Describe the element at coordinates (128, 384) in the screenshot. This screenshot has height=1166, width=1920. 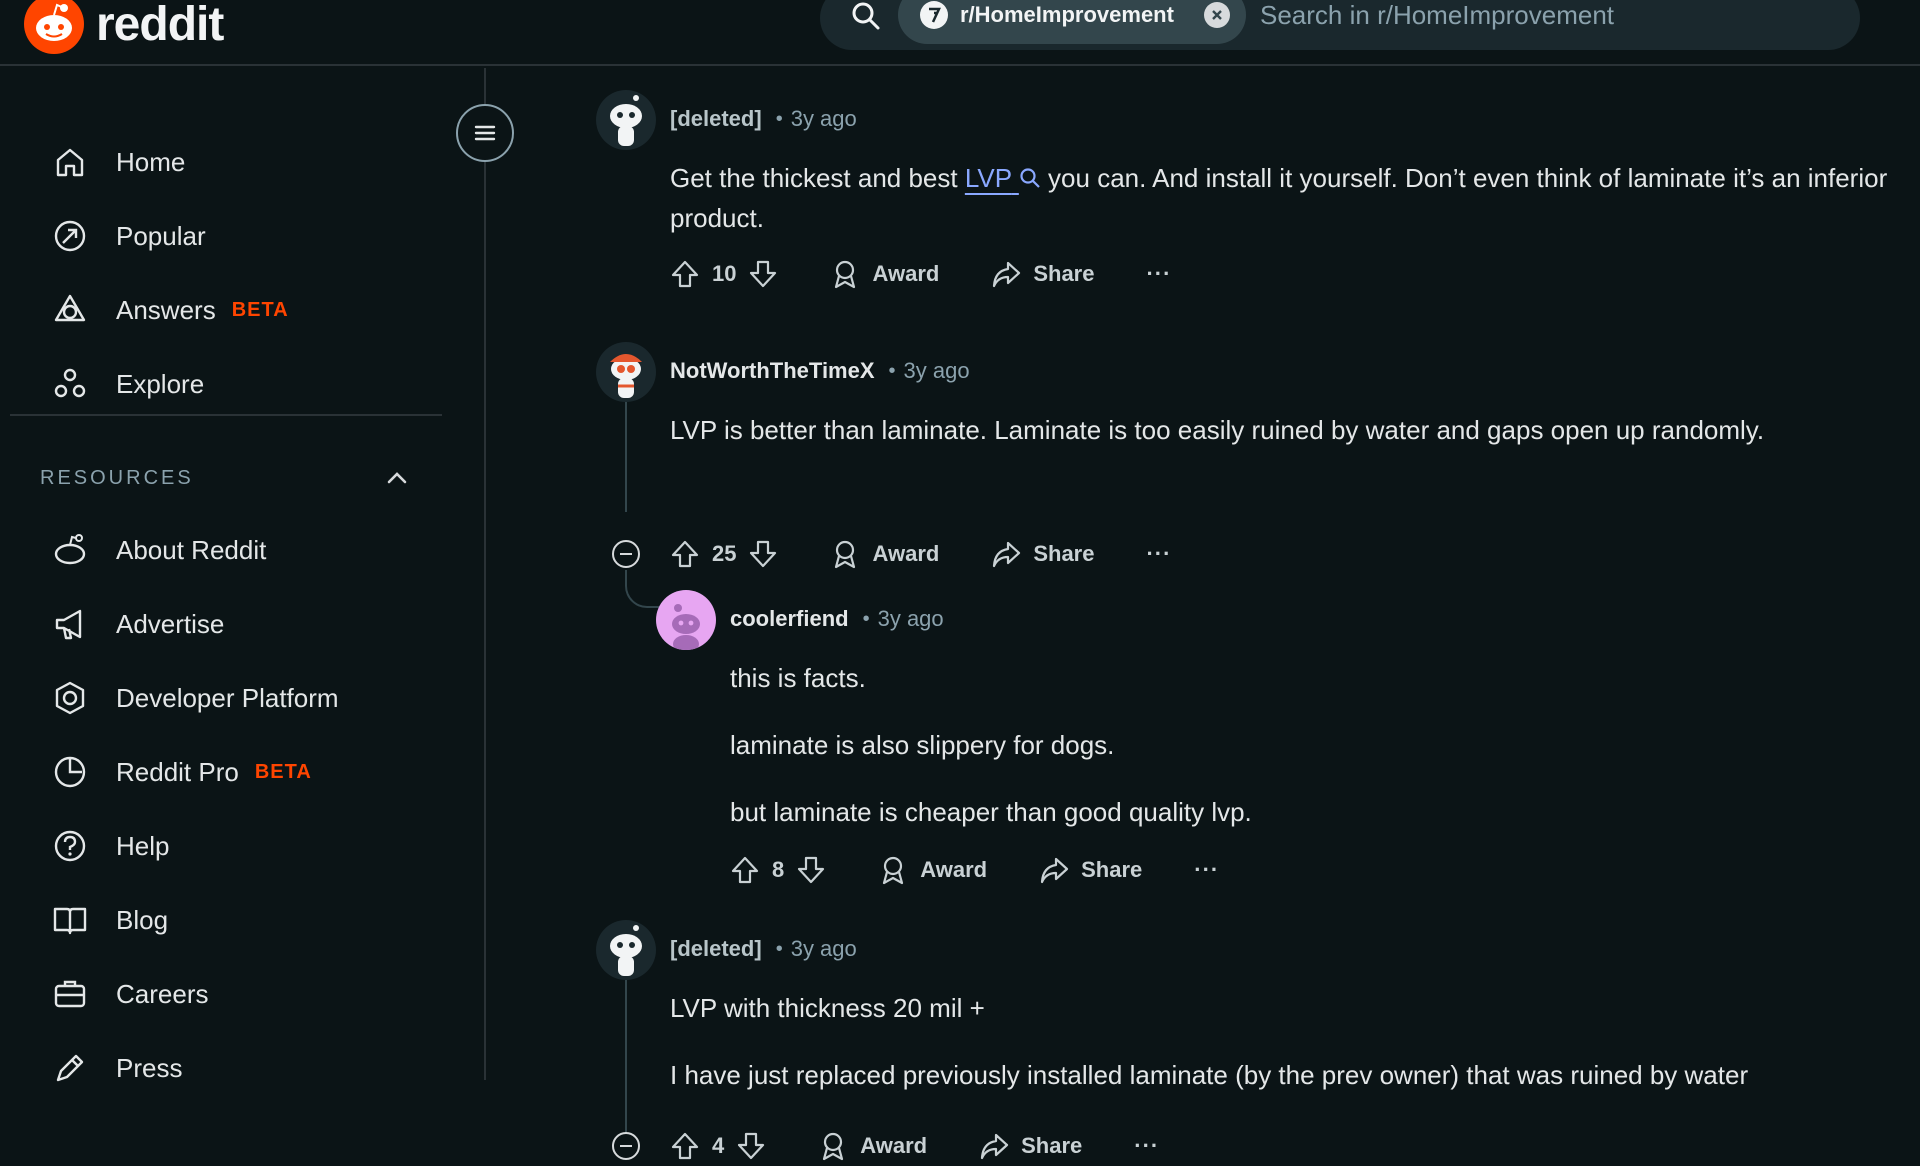
I see `sidebar-item-explore: Explore` at that location.